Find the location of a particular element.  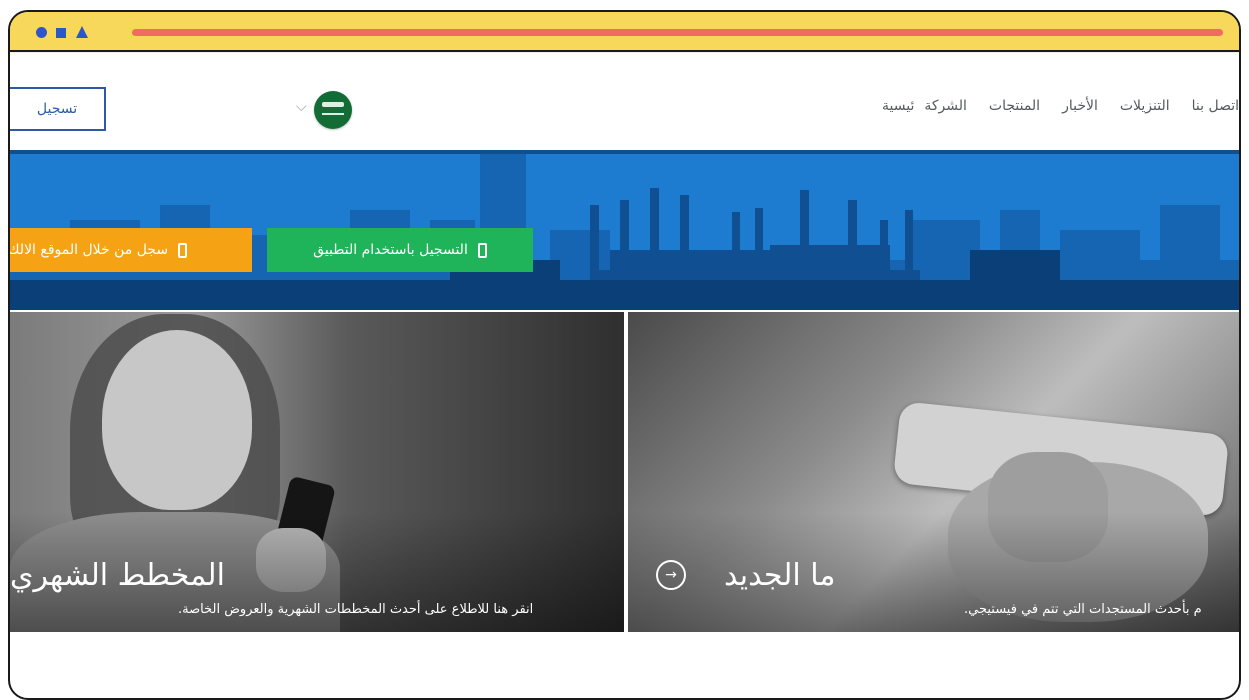

woman-photo-face is located at coordinates (177, 420).